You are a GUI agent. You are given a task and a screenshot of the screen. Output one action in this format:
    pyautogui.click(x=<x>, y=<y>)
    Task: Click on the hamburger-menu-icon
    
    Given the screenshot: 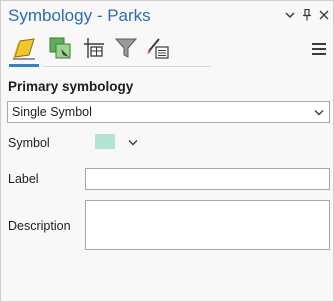 What is the action you would take?
    pyautogui.click(x=319, y=49)
    